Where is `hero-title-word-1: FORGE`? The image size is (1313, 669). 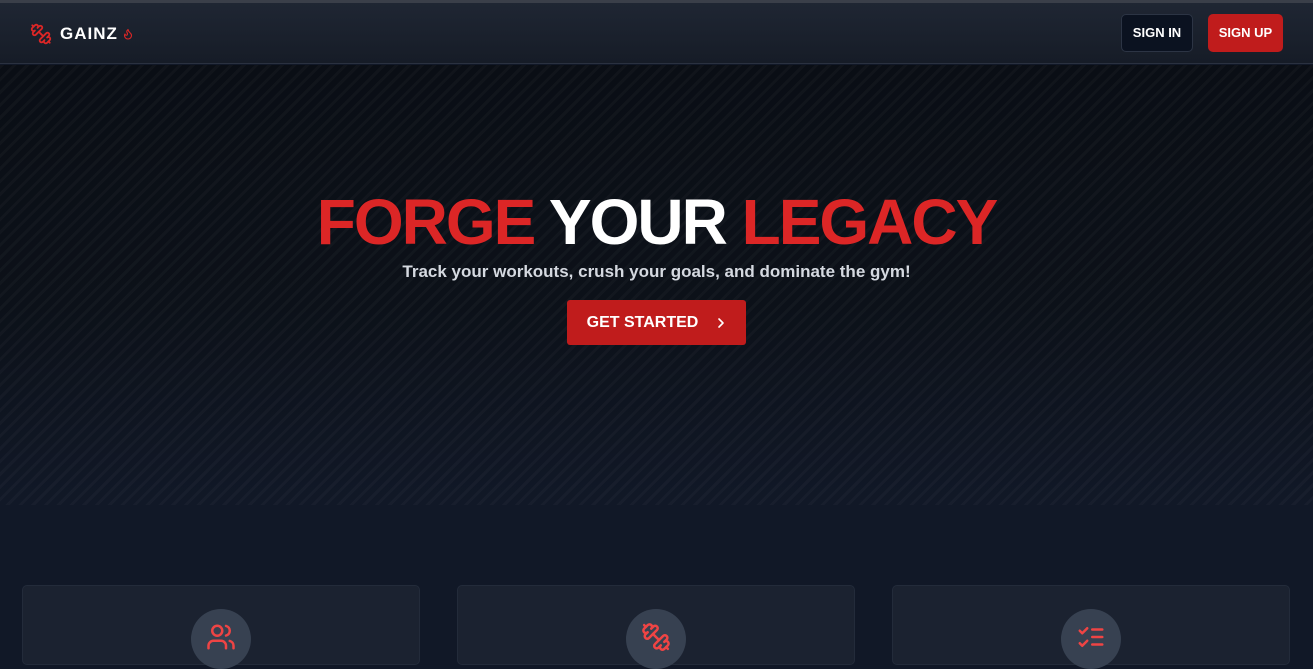
hero-title-word-1: FORGE is located at coordinates (426, 222).